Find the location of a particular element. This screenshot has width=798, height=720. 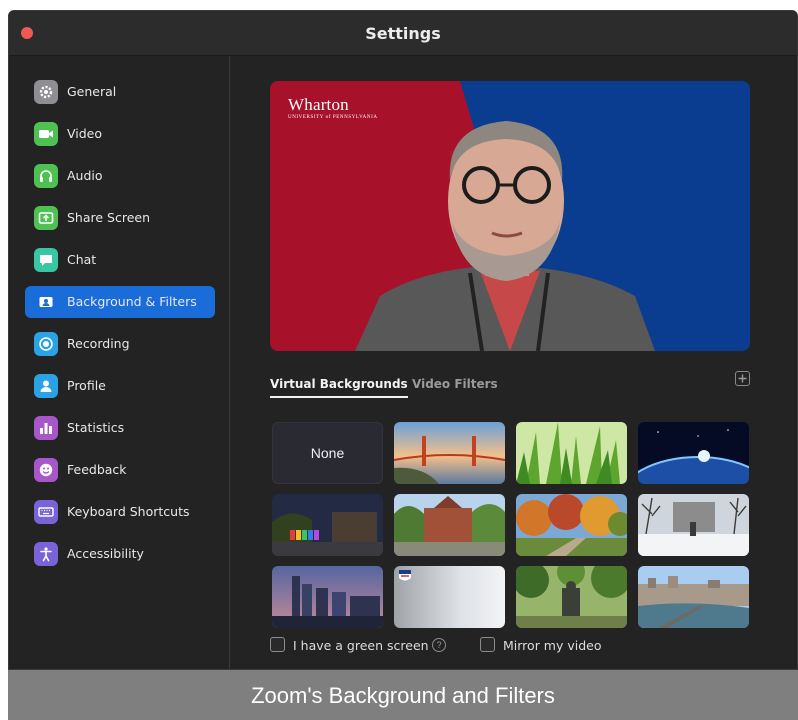

sidebar-item-label: Feedback is located at coordinates (97, 469).